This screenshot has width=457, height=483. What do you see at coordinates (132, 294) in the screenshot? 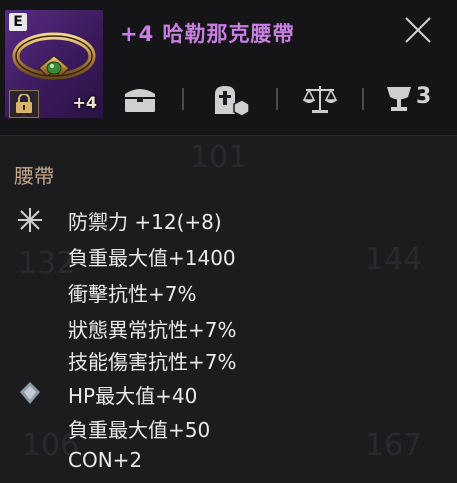
I see `stat-line: 衝擊抗性+7%` at bounding box center [132, 294].